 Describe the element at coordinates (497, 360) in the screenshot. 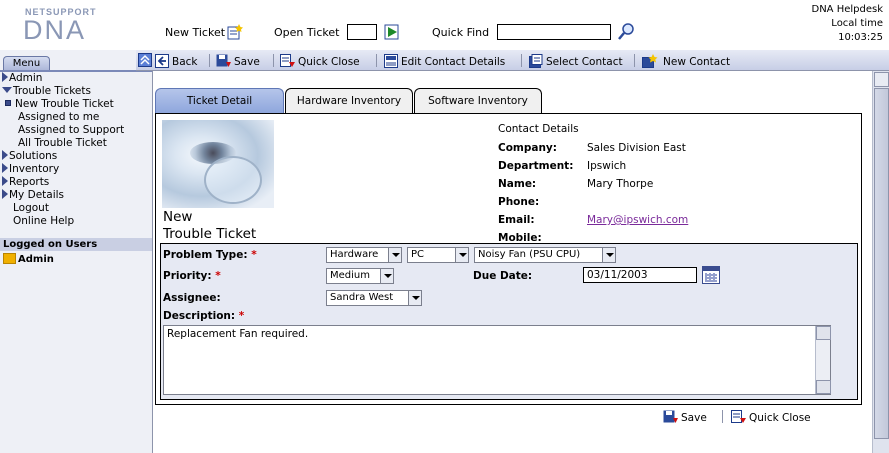

I see `description-textarea: Replacement Fan required.` at that location.